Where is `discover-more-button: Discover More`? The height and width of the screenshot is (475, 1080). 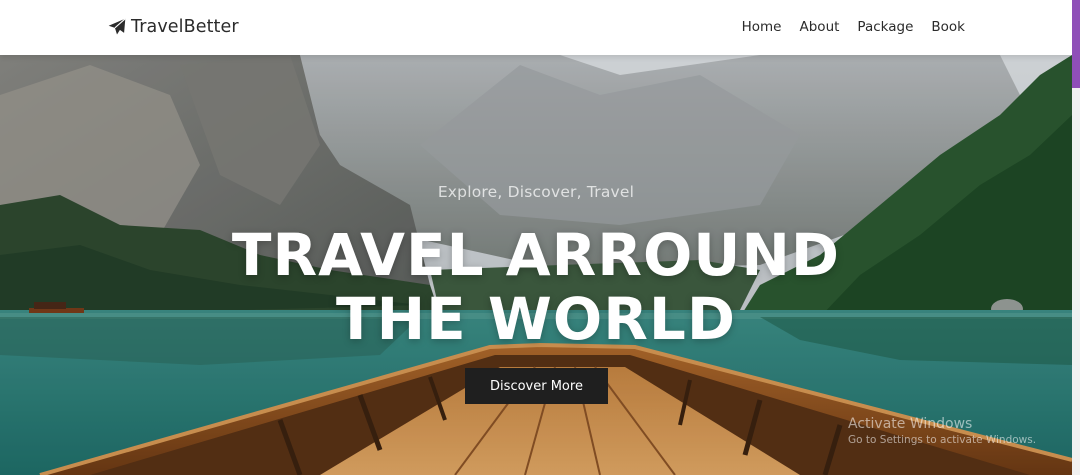
discover-more-button: Discover More is located at coordinates (536, 386).